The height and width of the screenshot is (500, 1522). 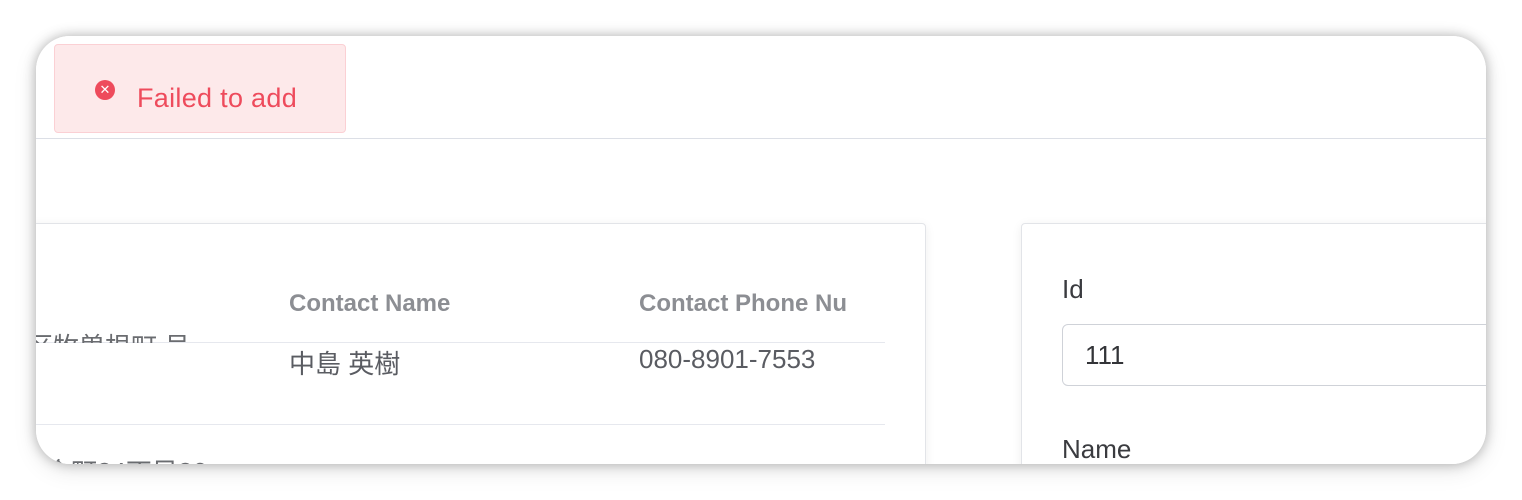 What do you see at coordinates (727, 359) in the screenshot?
I see `table-cell-contact-phone: 080-8901-7553` at bounding box center [727, 359].